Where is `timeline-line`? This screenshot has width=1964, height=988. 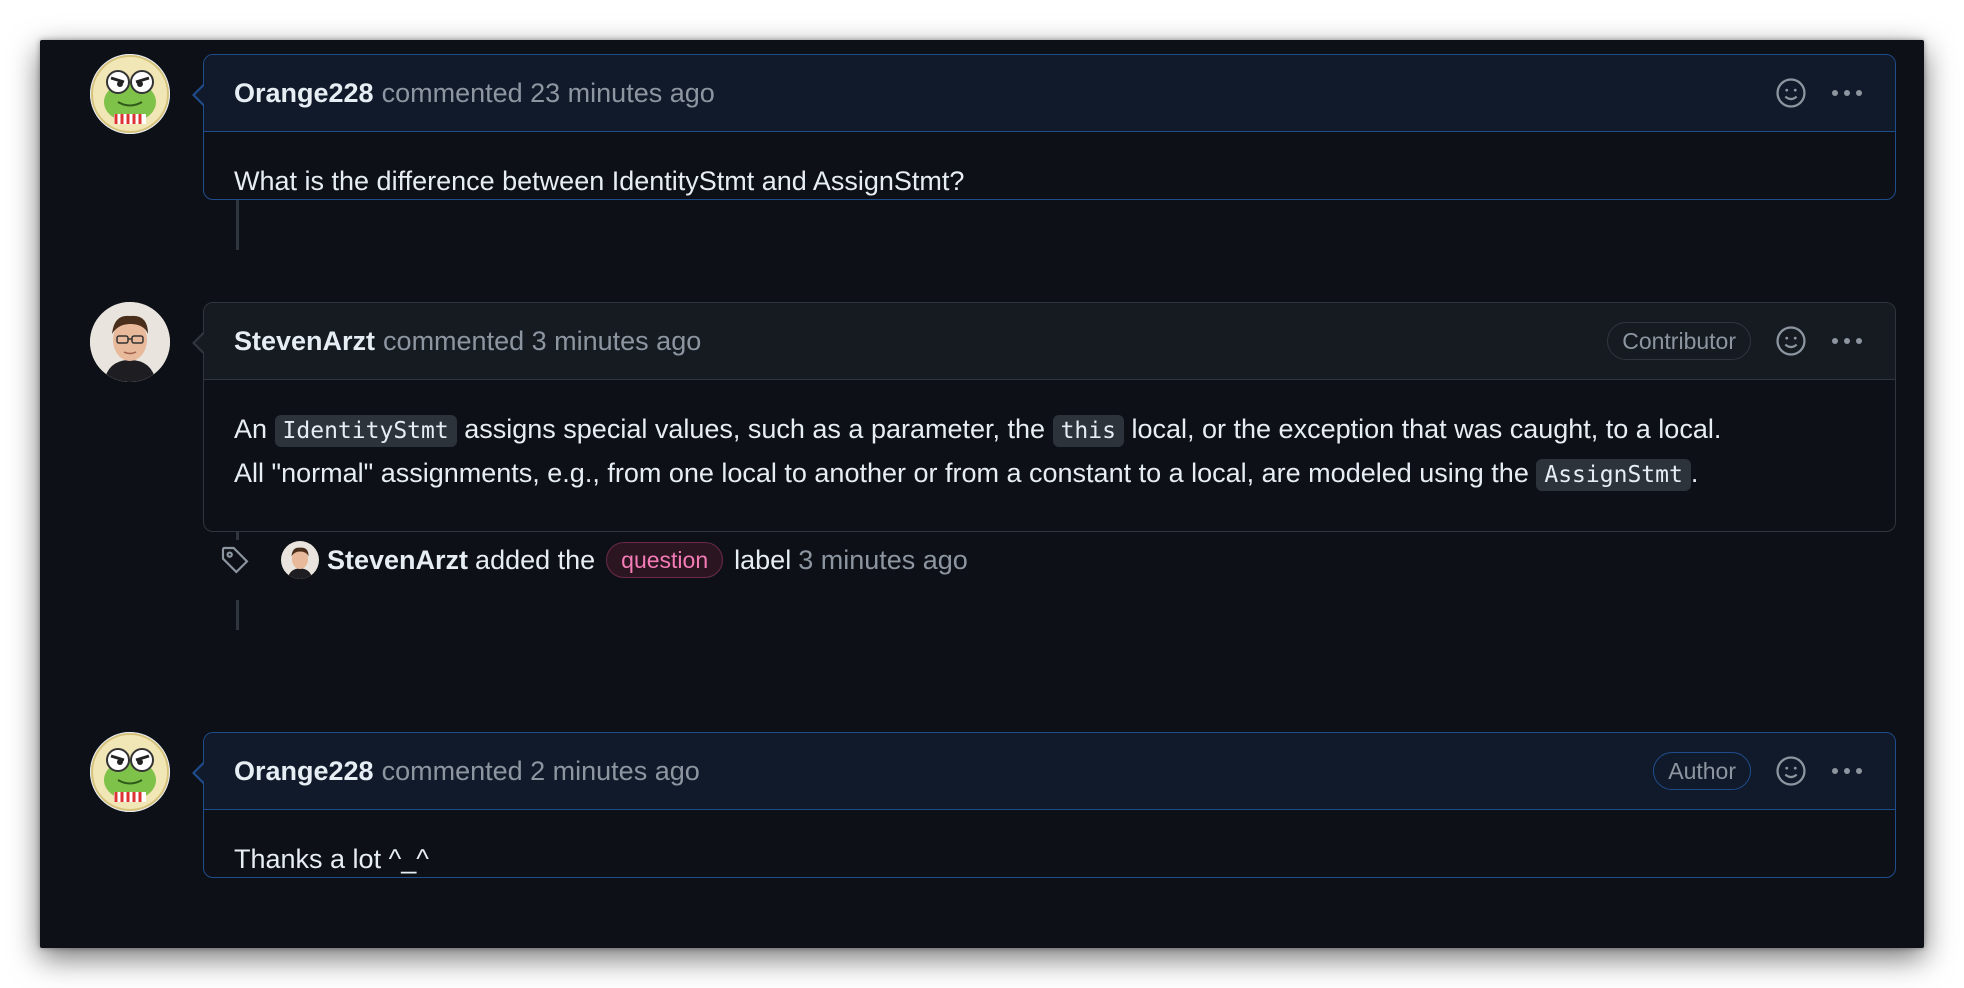 timeline-line is located at coordinates (237, 615).